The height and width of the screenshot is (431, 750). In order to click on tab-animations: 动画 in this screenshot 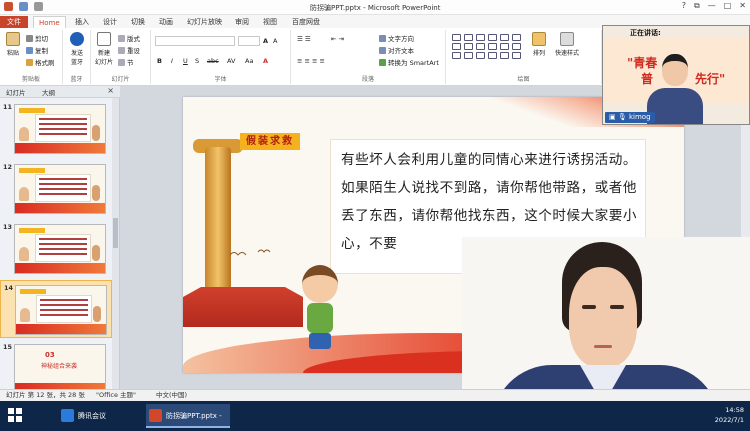, I will do `click(166, 22)`.